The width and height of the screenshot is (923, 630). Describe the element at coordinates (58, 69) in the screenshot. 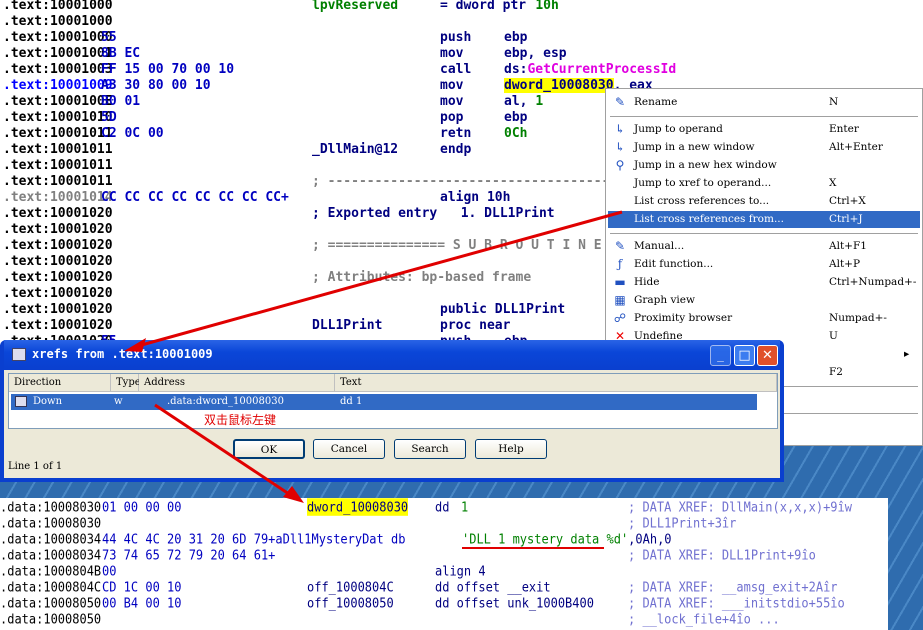

I see `line-address: .text:10001003` at that location.